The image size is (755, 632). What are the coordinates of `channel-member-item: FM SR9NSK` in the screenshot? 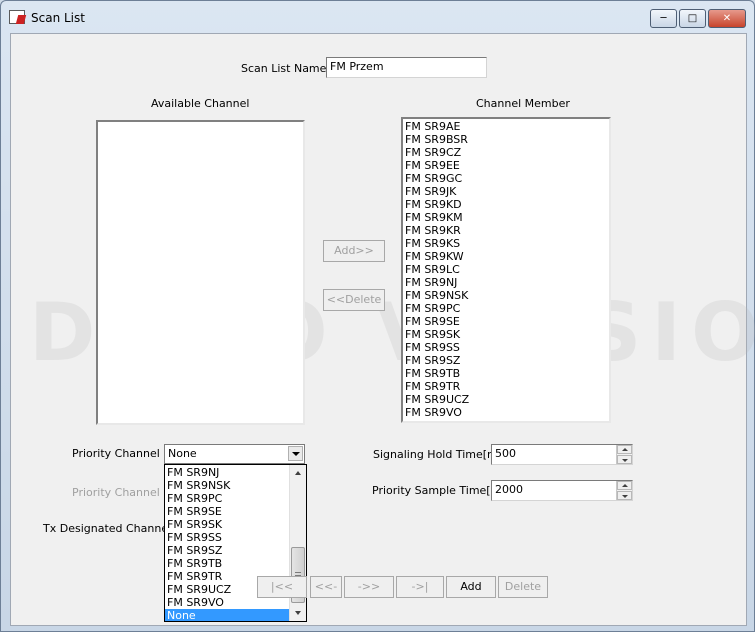 It's located at (506, 295).